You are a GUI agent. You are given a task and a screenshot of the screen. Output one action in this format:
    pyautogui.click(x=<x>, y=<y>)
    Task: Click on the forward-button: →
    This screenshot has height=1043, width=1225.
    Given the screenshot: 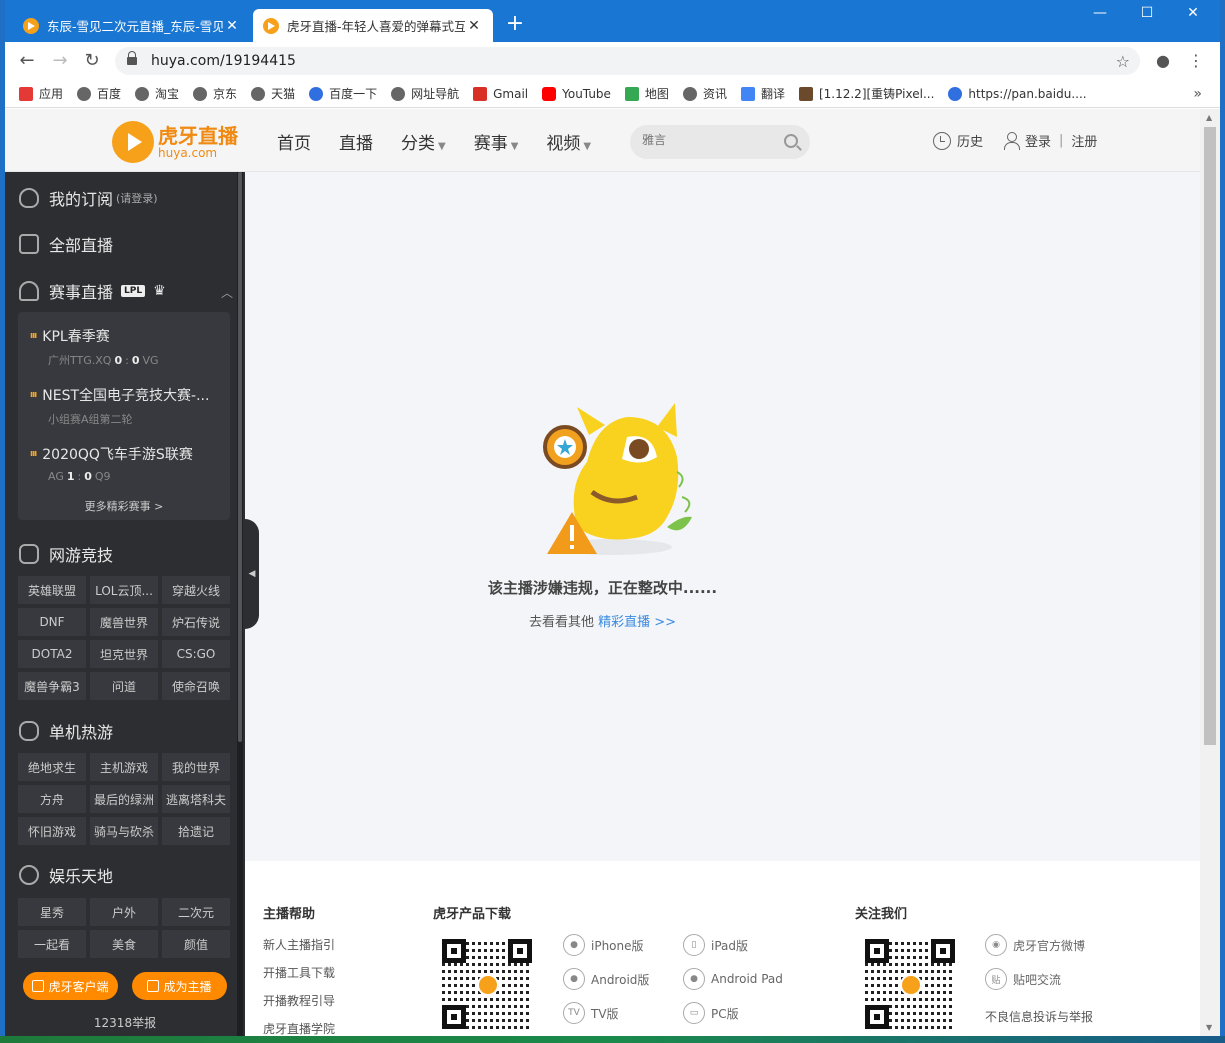 What is the action you would take?
    pyautogui.click(x=60, y=61)
    